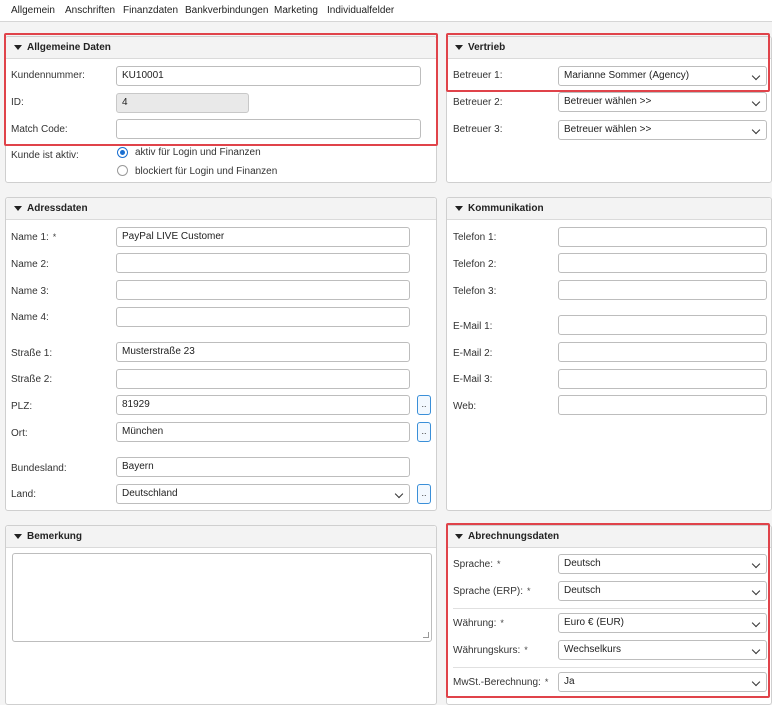 This screenshot has height=705, width=772. What do you see at coordinates (30, 317) in the screenshot?
I see `name4-label: Name 4:` at bounding box center [30, 317].